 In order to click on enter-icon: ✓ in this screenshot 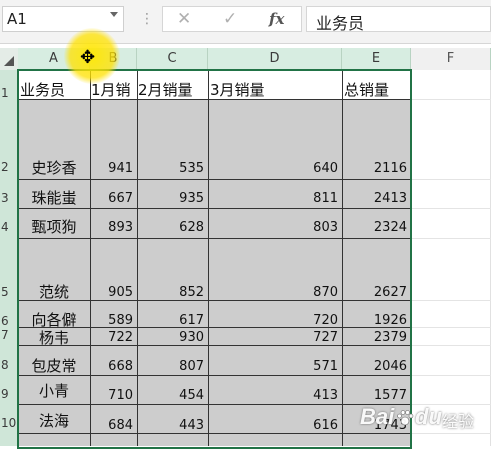, I will do `click(230, 19)`.